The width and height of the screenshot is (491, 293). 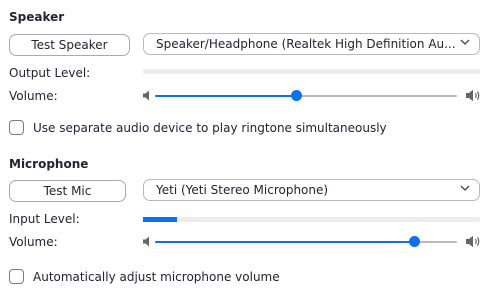 I want to click on speaker-volume-handle, so click(x=297, y=95).